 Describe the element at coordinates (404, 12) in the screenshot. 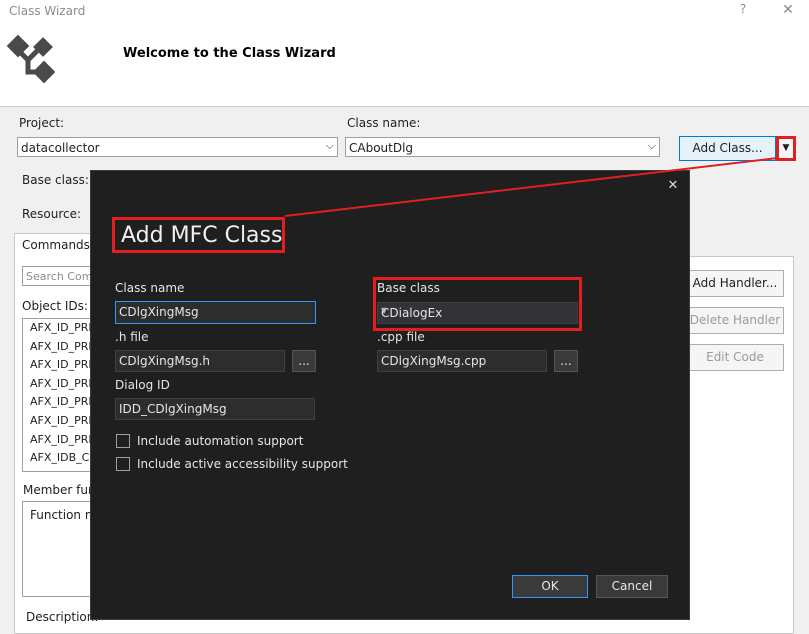

I see `title-bar` at that location.